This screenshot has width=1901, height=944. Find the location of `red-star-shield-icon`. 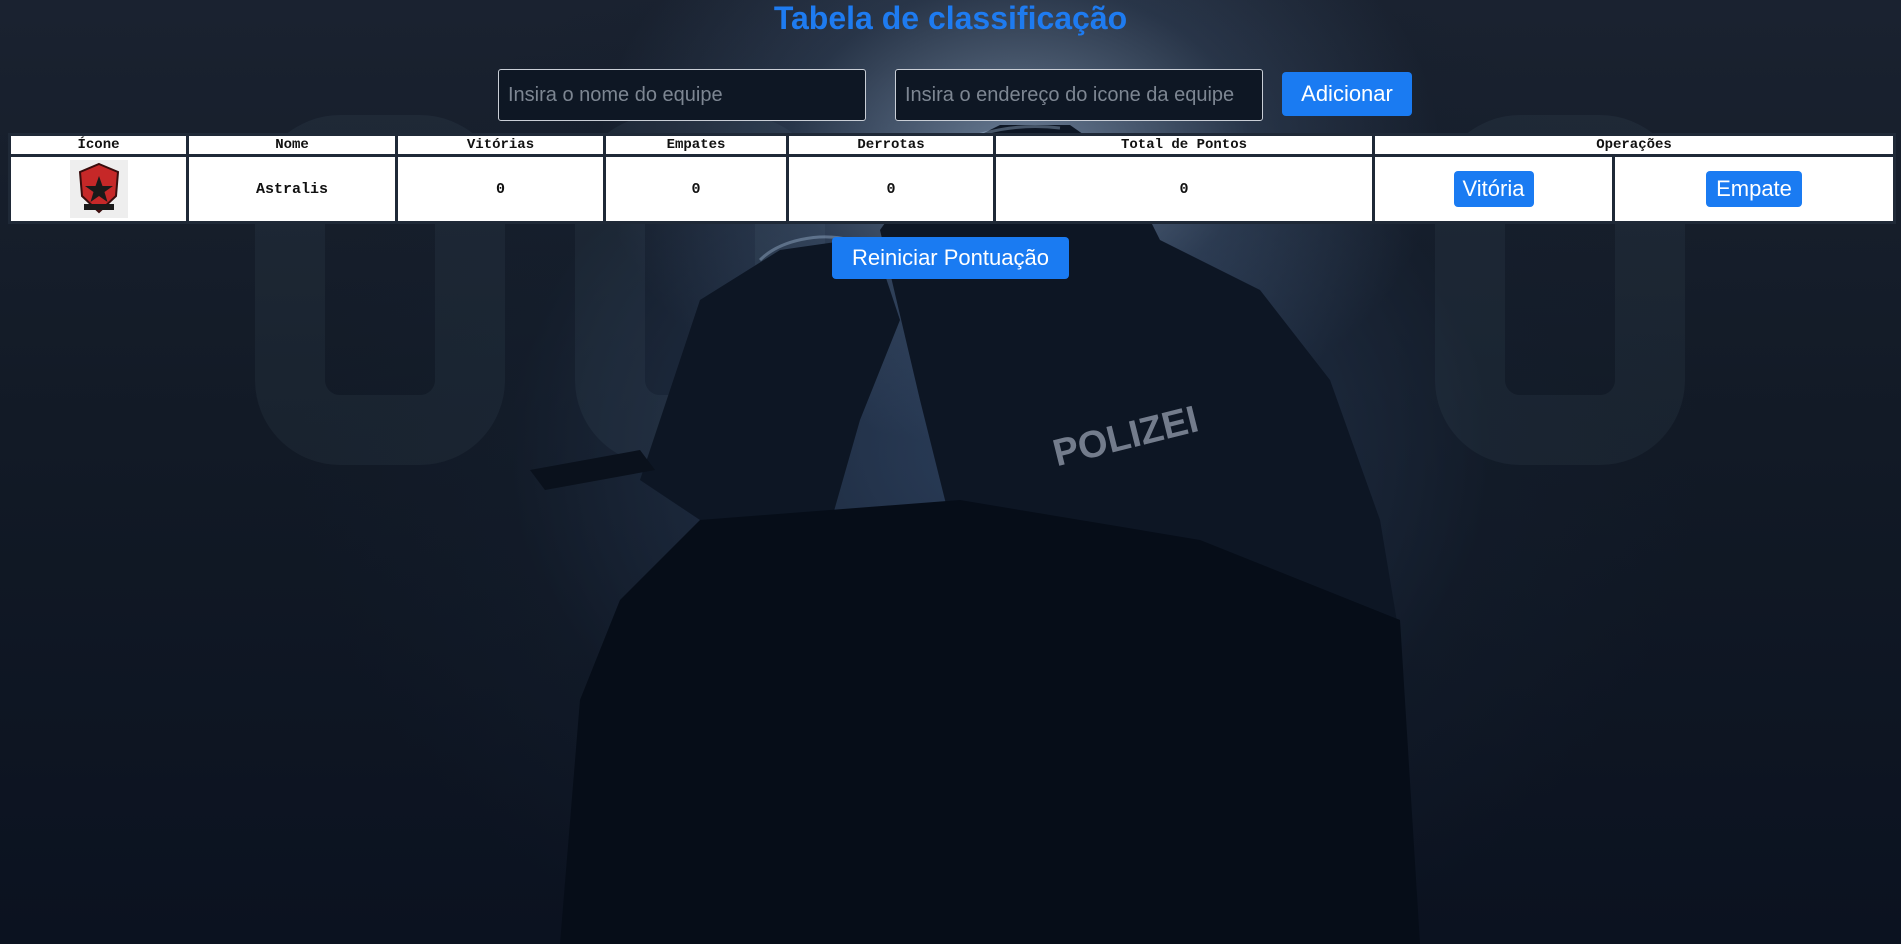

red-star-shield-icon is located at coordinates (98, 188).